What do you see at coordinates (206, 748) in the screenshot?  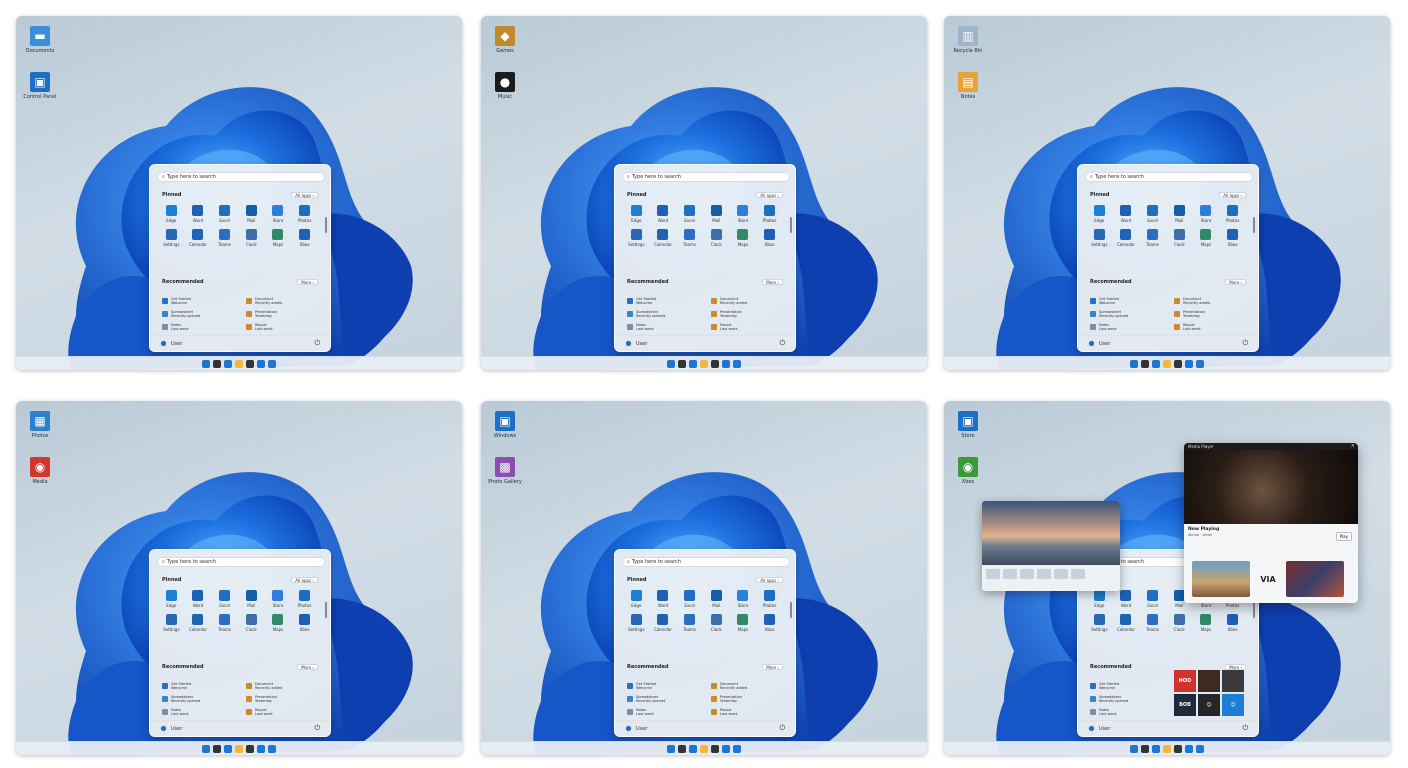 I see `start-button` at bounding box center [206, 748].